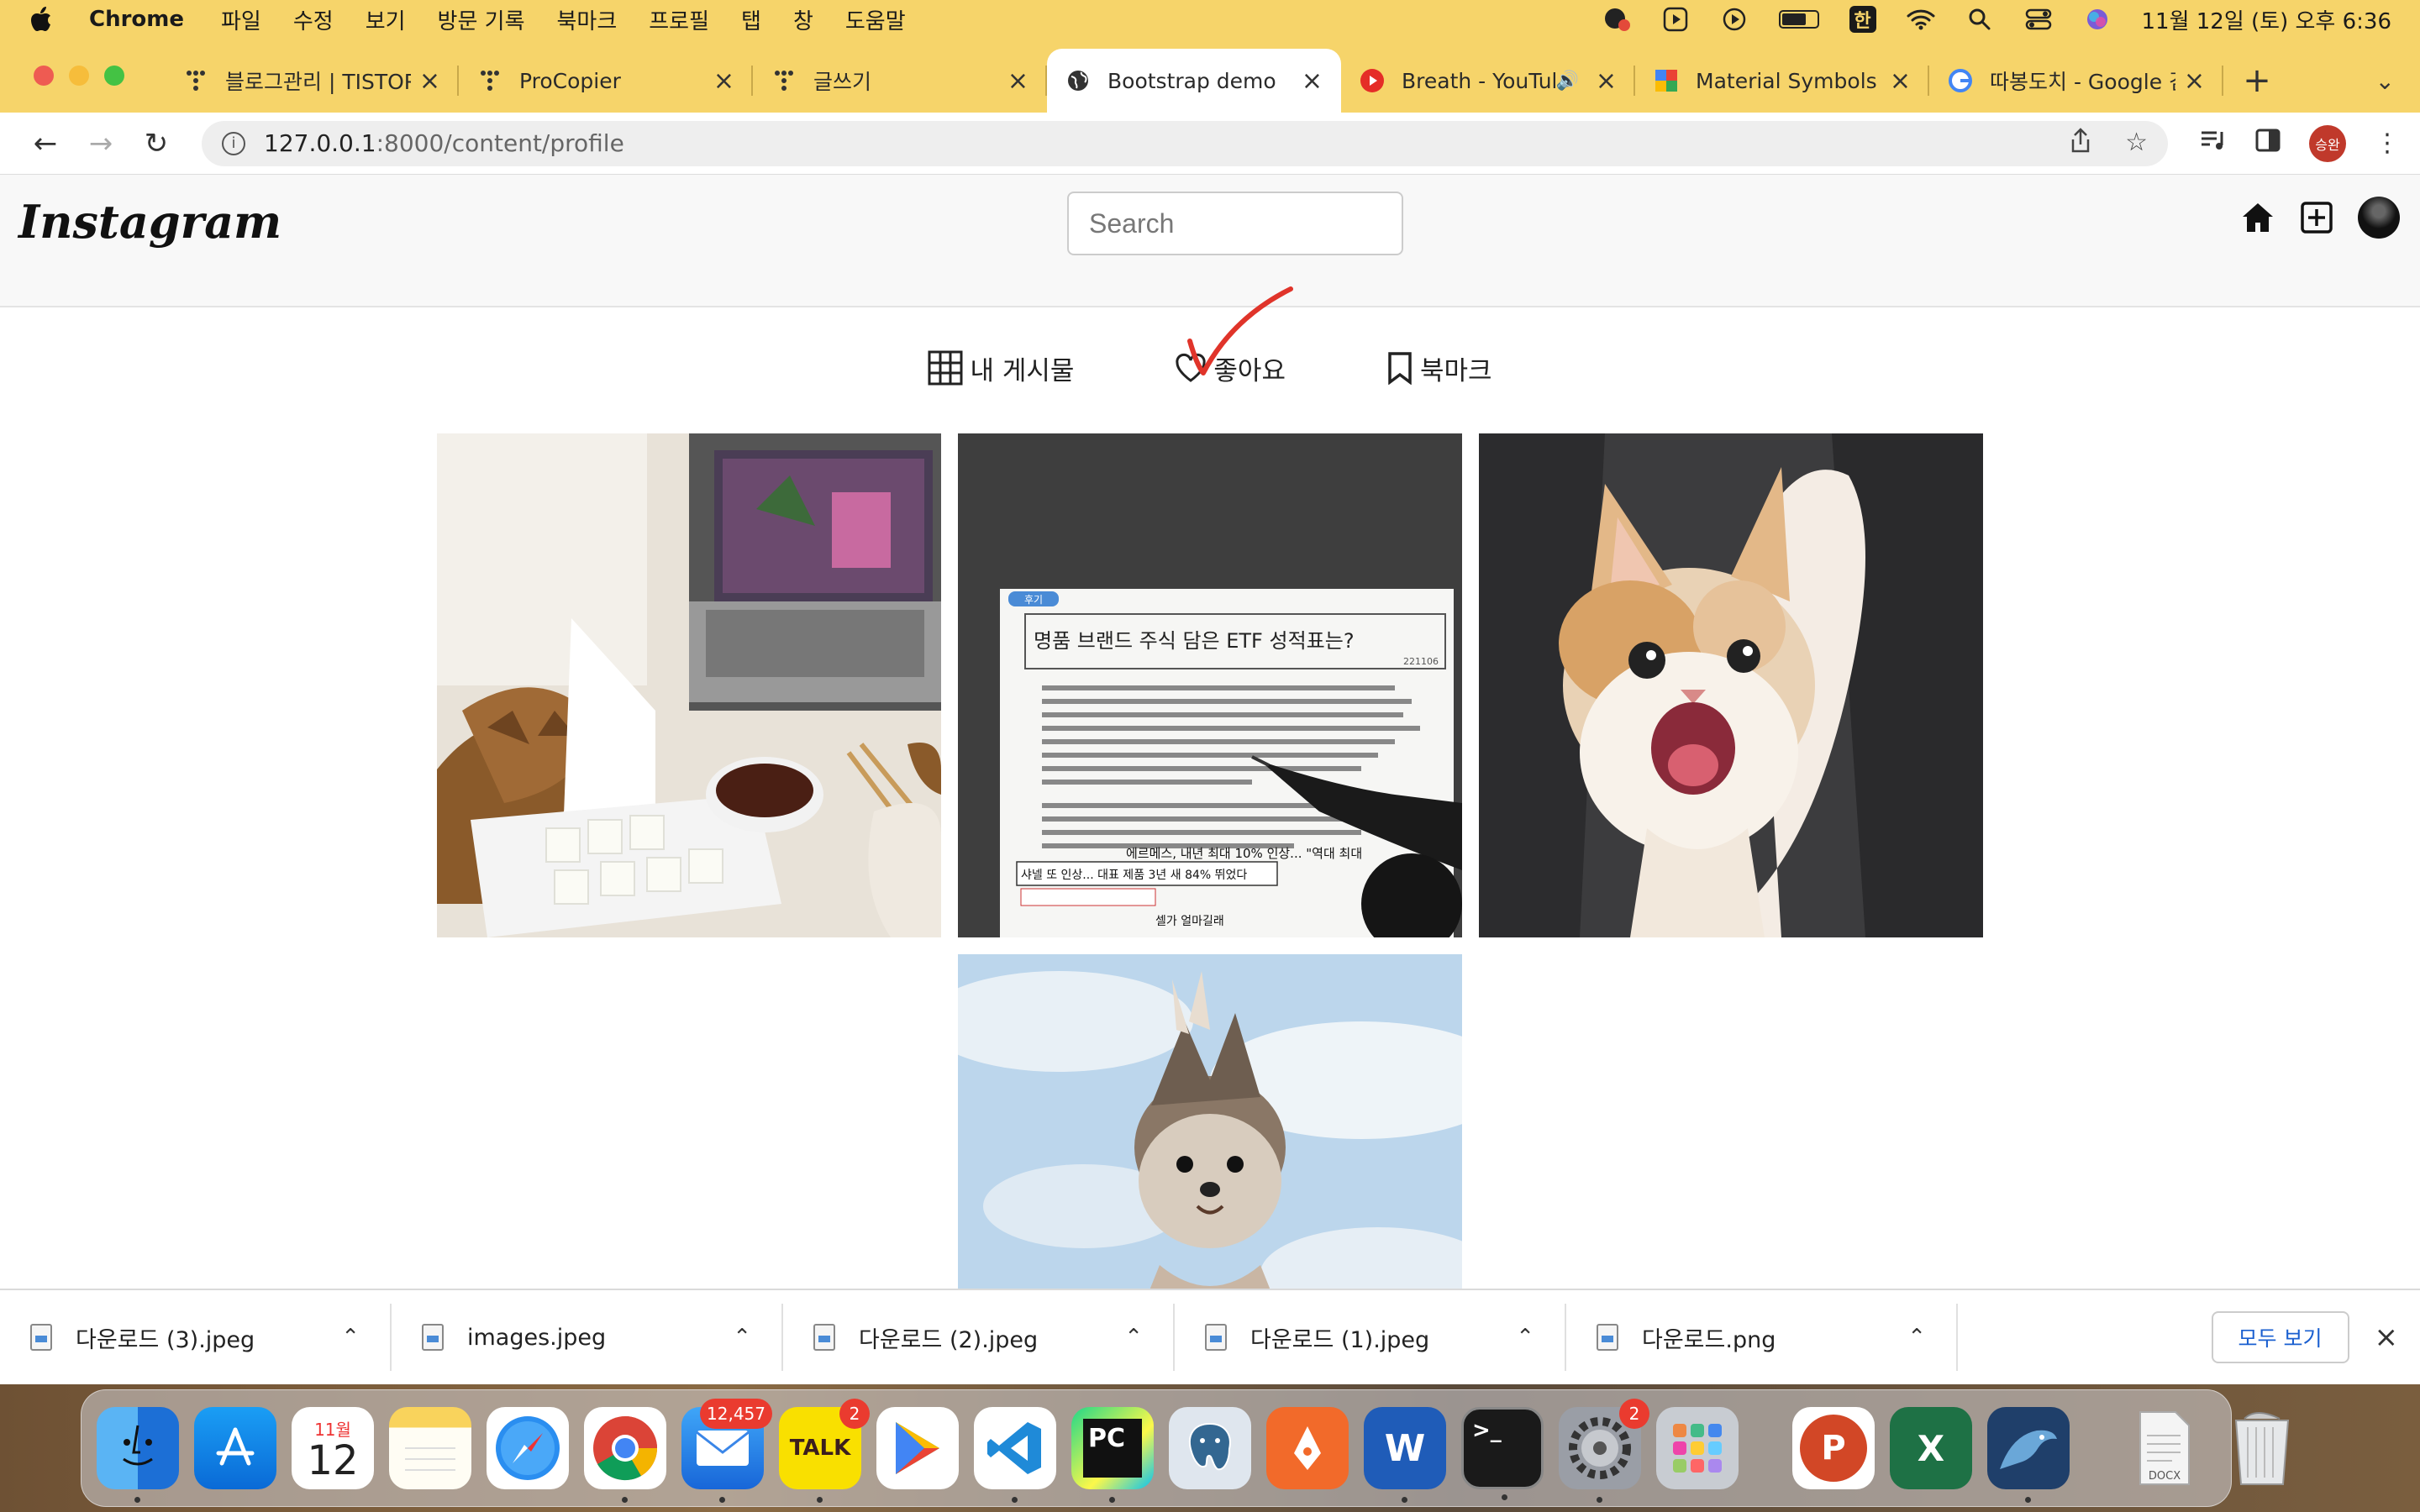 The image size is (2420, 1512). Describe the element at coordinates (751, 19) in the screenshot. I see `menu-tab: 탭` at that location.